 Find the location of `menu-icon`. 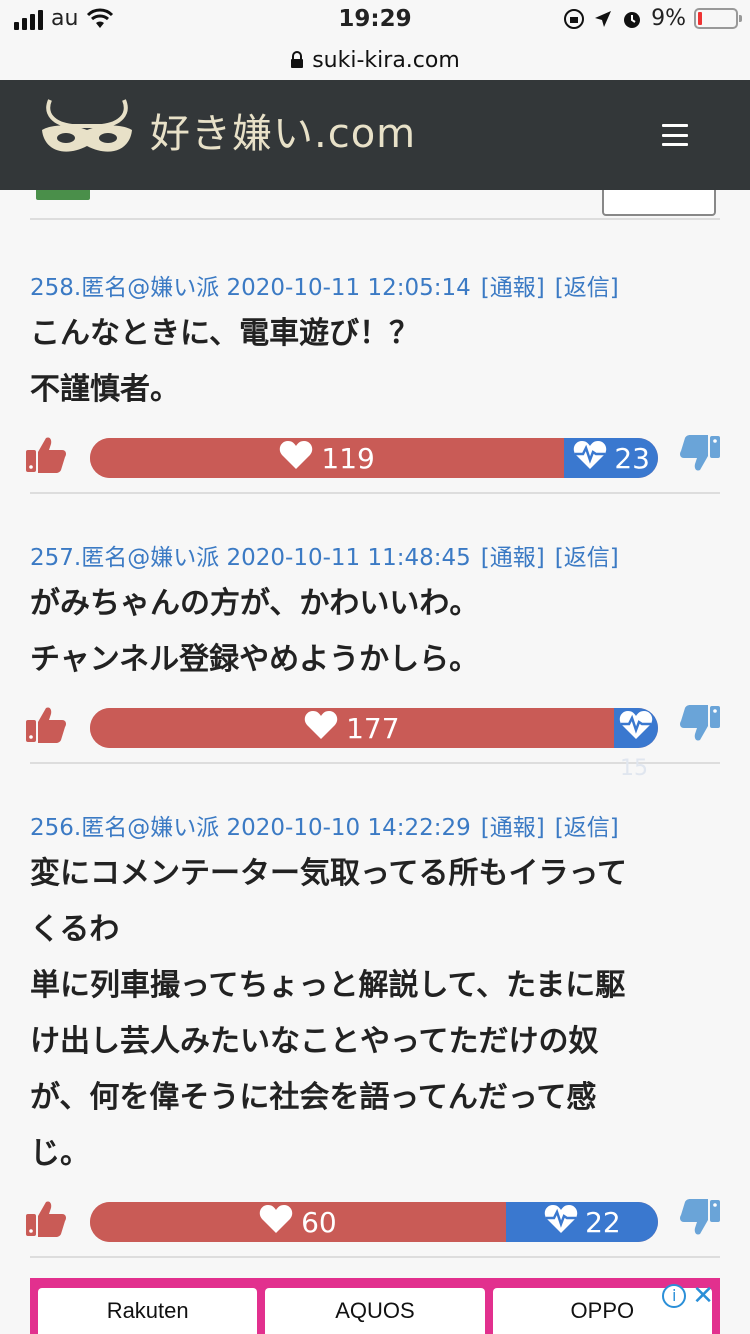

menu-icon is located at coordinates (675, 135).